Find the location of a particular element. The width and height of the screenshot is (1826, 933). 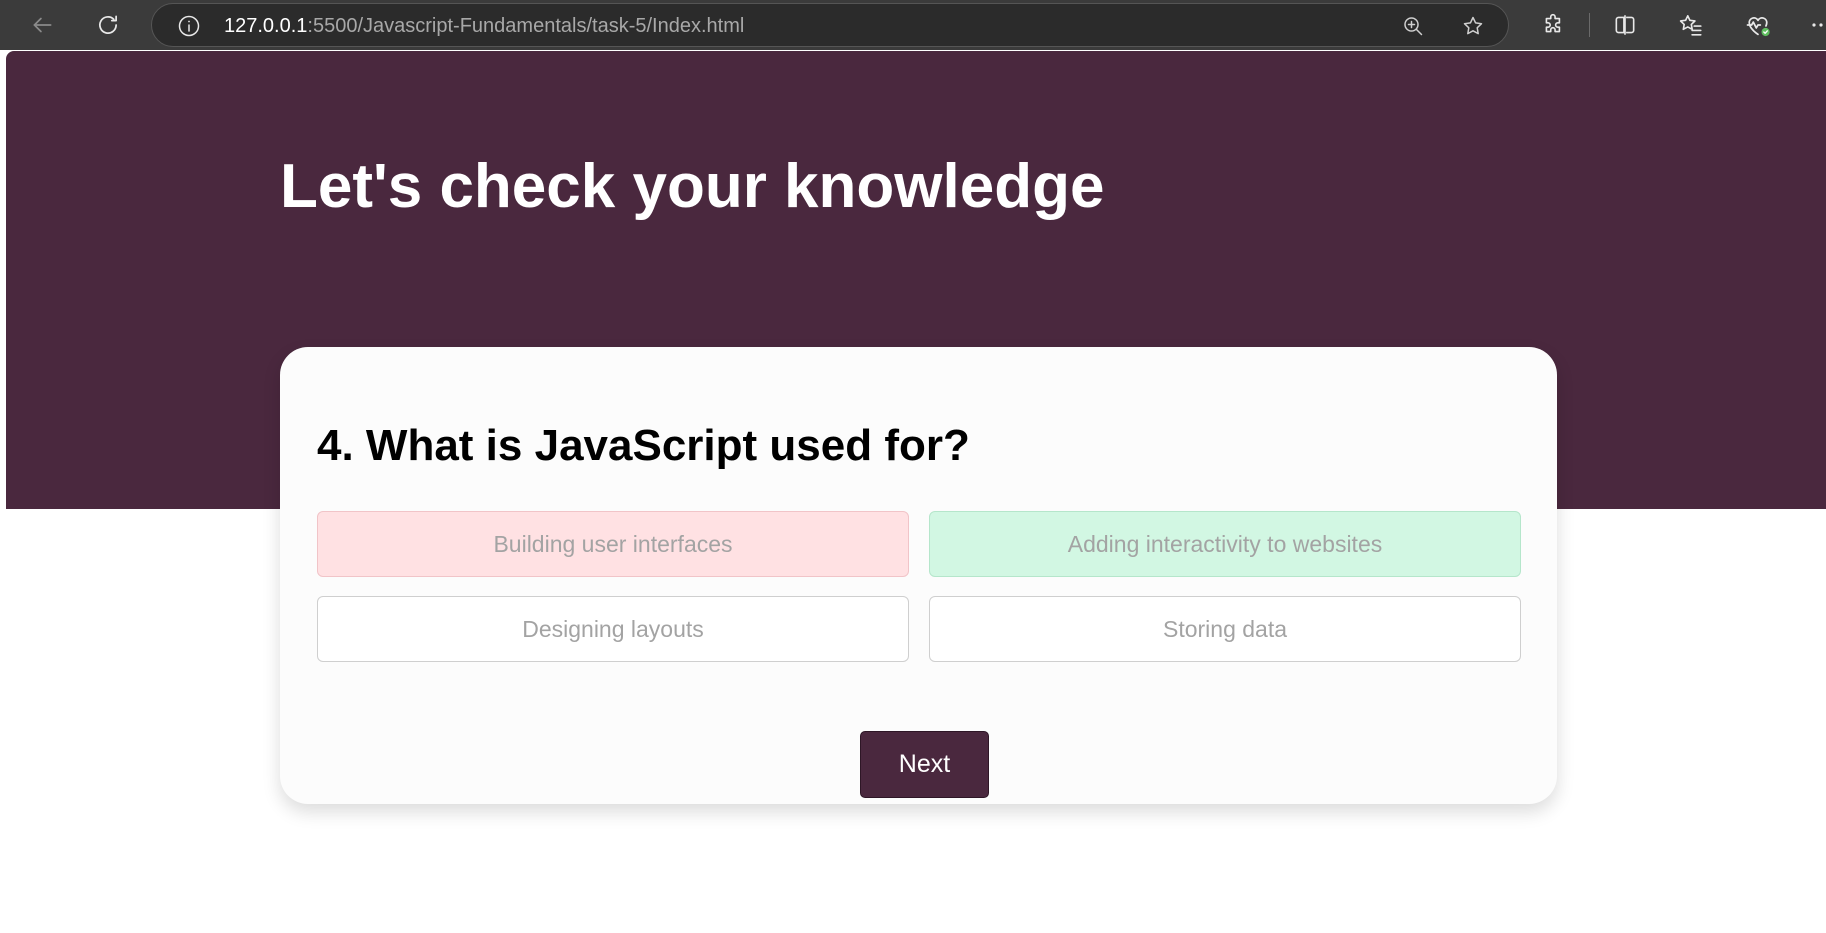

answer-option-wrong: Building user interfaces is located at coordinates (613, 544).